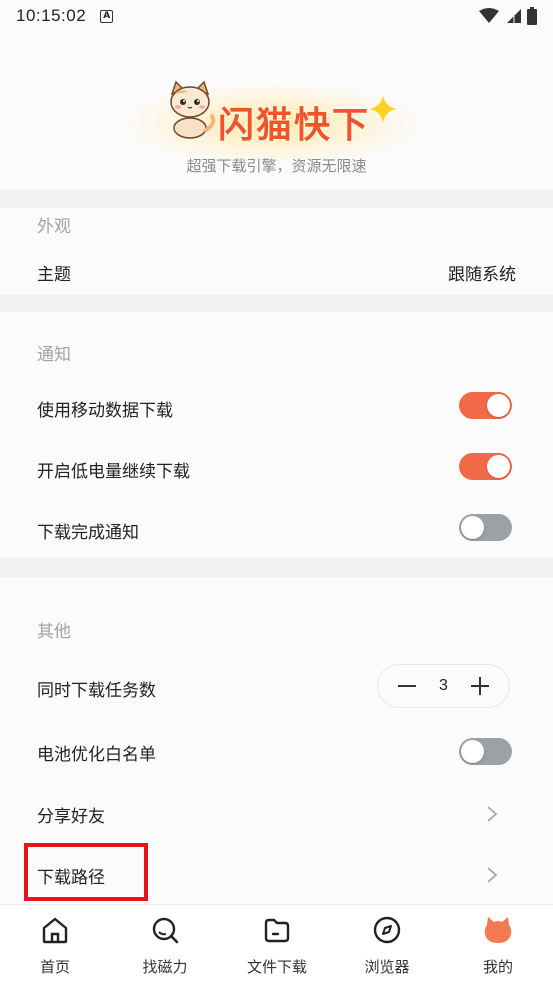  What do you see at coordinates (489, 15) in the screenshot?
I see `wifi-icon` at bounding box center [489, 15].